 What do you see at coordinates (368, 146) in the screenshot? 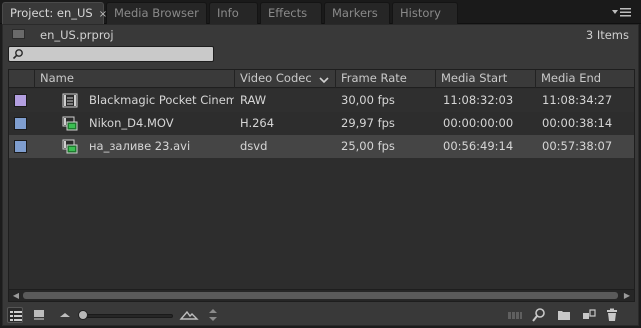
I see `cell-frame-rate: 25,00 fps` at bounding box center [368, 146].